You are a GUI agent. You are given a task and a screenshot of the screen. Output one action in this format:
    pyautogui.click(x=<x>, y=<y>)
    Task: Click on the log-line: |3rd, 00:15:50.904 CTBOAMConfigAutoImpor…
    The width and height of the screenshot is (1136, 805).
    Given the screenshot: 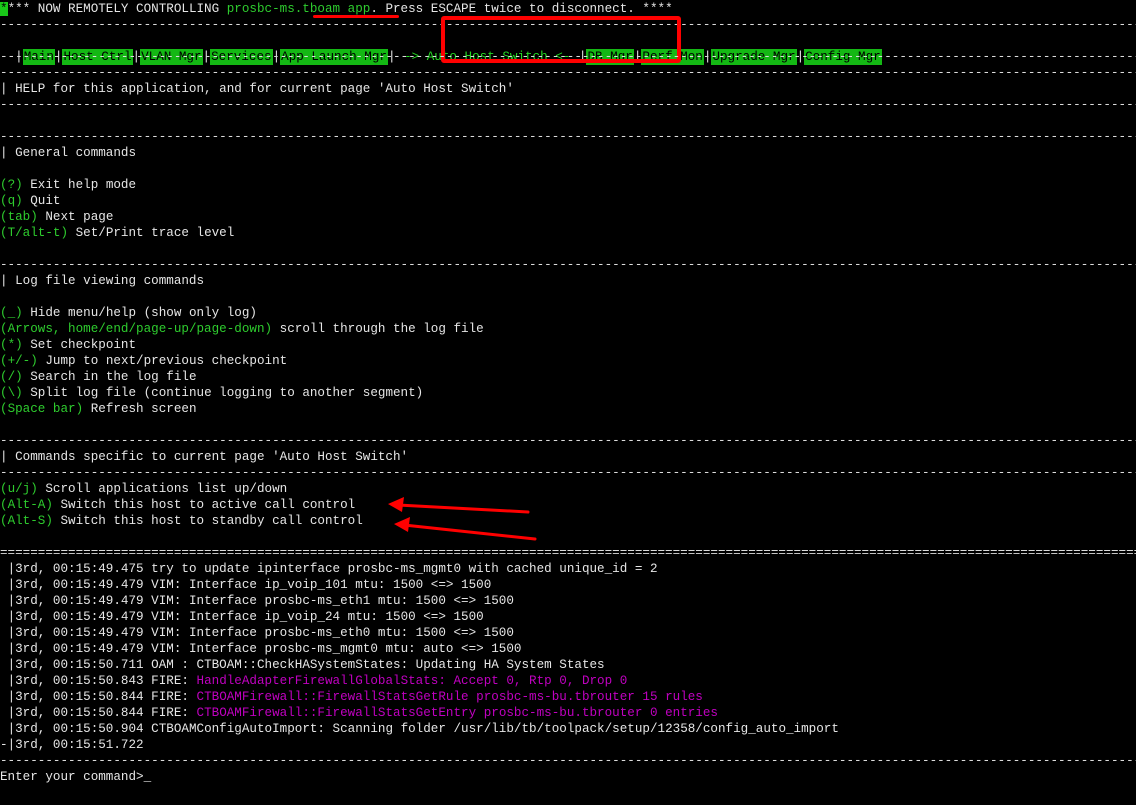 What is the action you would take?
    pyautogui.click(x=423, y=729)
    